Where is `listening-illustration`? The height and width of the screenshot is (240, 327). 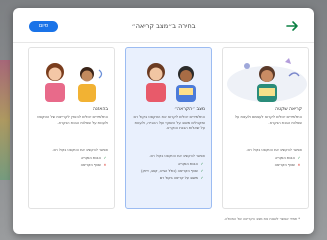
listening-illustration is located at coordinates (71, 76).